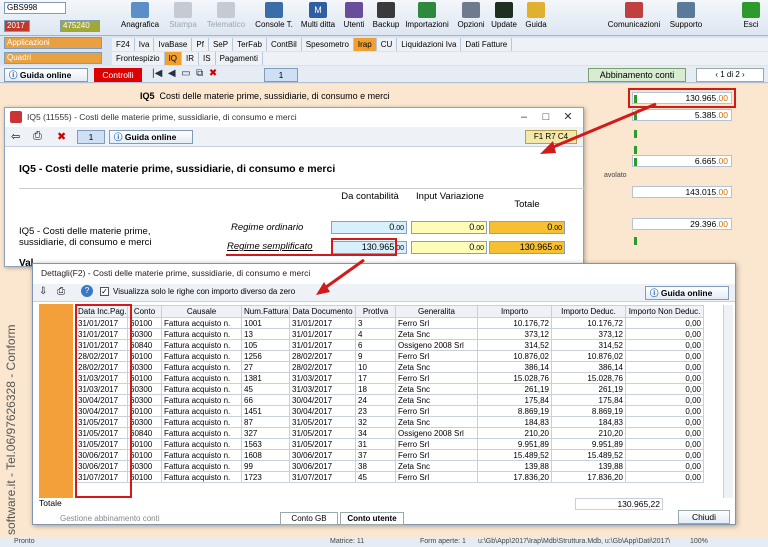 The width and height of the screenshot is (768, 547). Describe the element at coordinates (699, 541) in the screenshot. I see `status-zoom: 100%` at that location.